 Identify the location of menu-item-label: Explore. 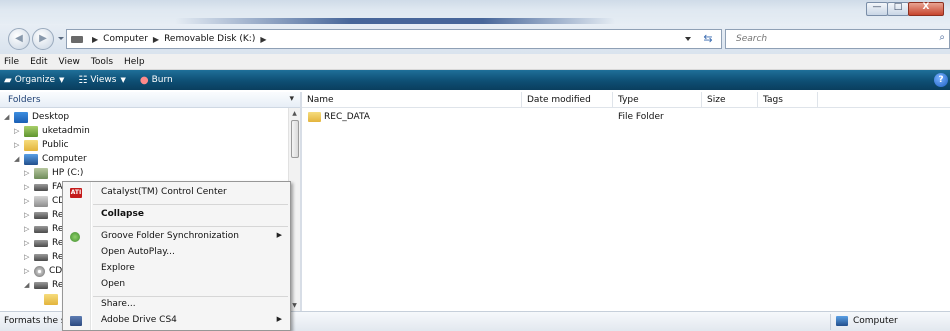
(118, 268).